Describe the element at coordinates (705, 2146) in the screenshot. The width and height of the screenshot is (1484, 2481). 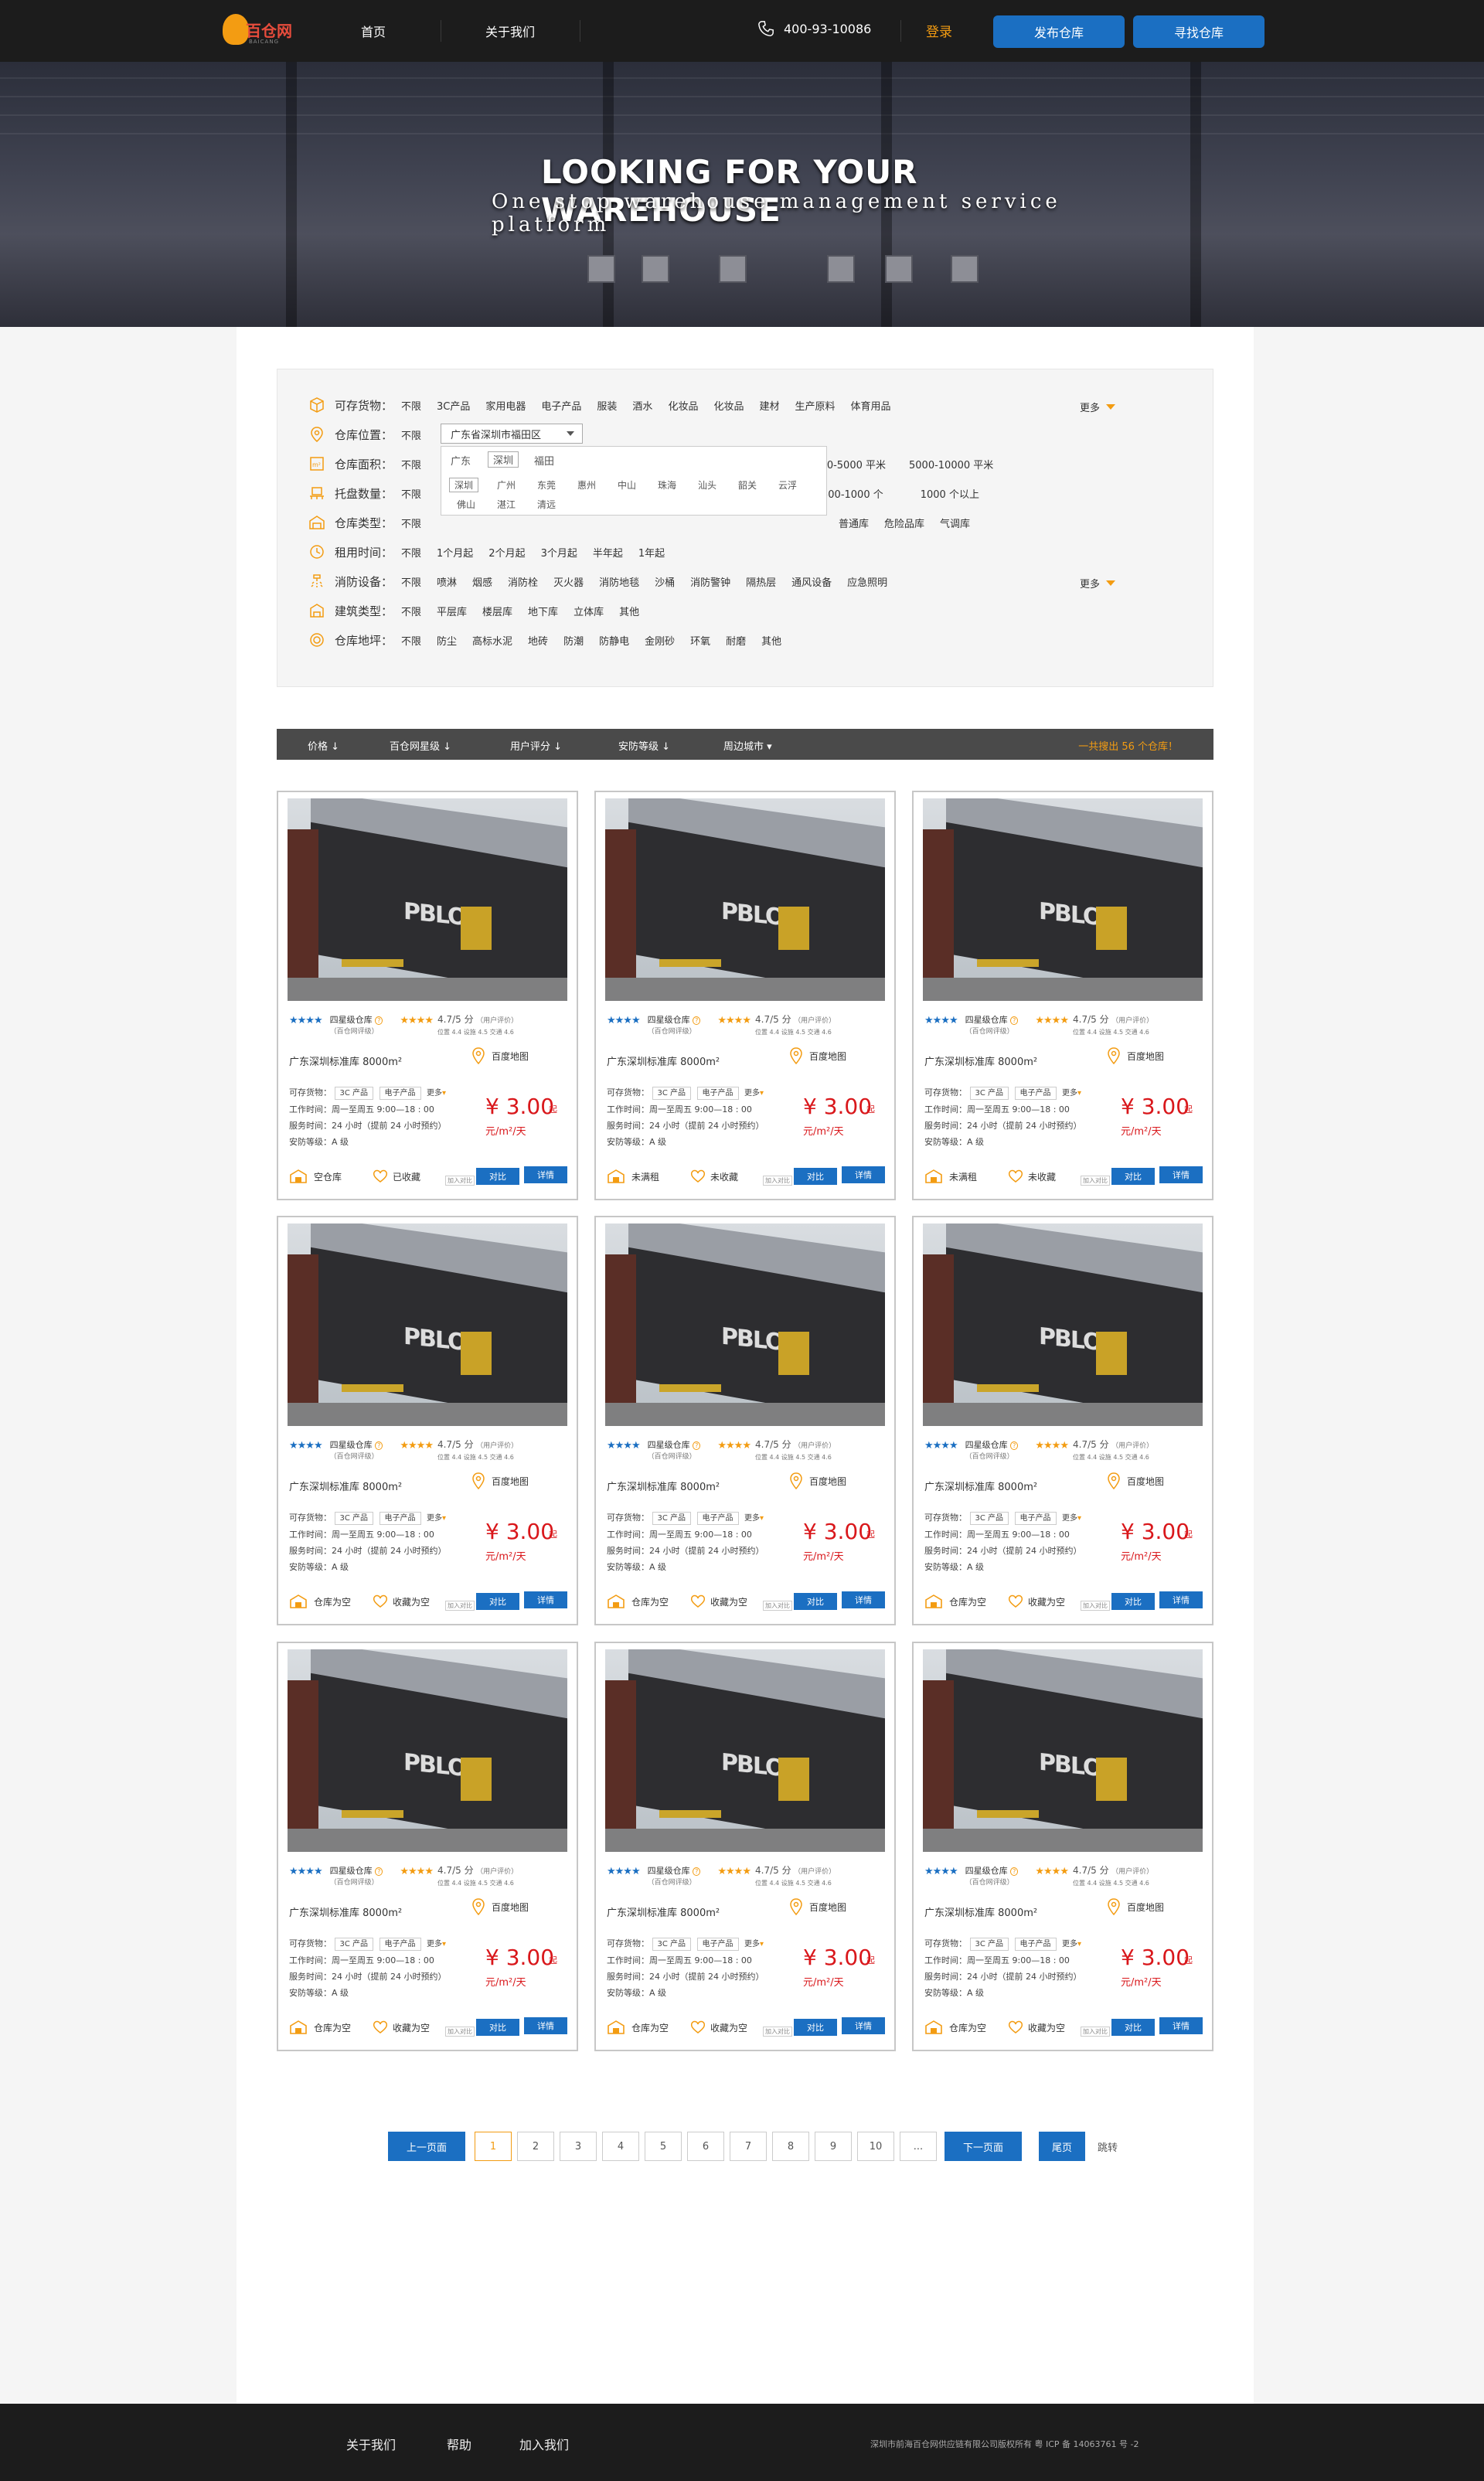
I see `page-number: 6` at that location.